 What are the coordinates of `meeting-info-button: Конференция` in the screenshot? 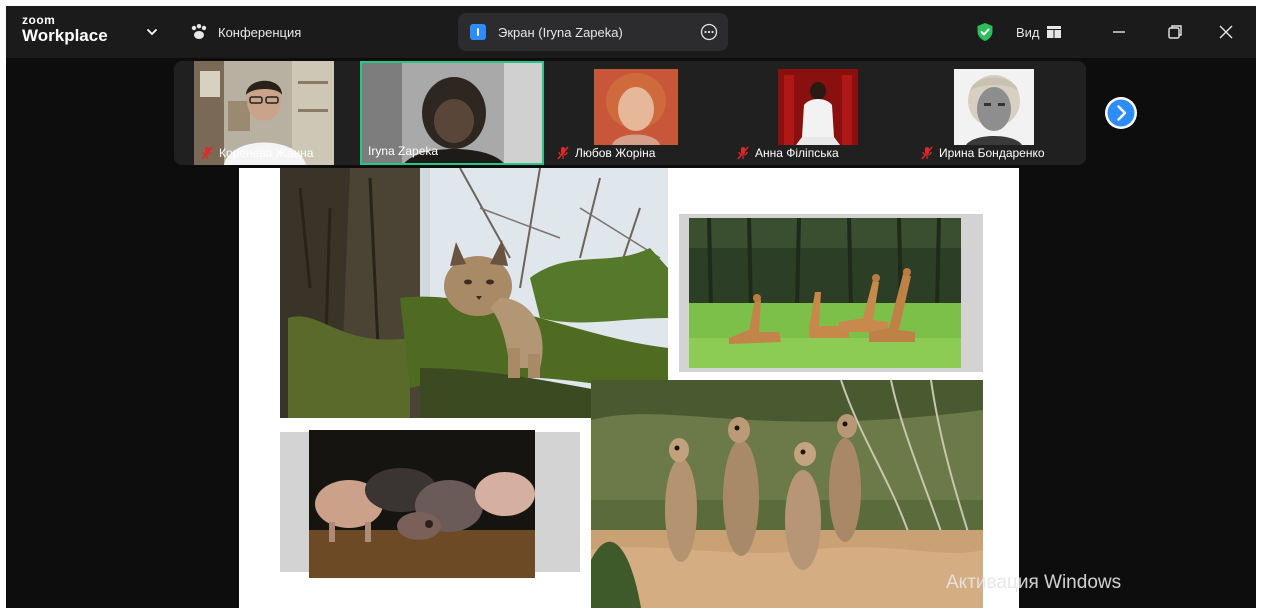 It's located at (245, 32).